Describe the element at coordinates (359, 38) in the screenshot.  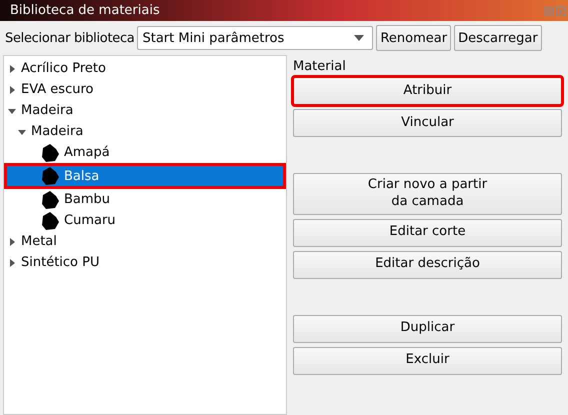
I see `dropdown-arrow-icon` at that location.